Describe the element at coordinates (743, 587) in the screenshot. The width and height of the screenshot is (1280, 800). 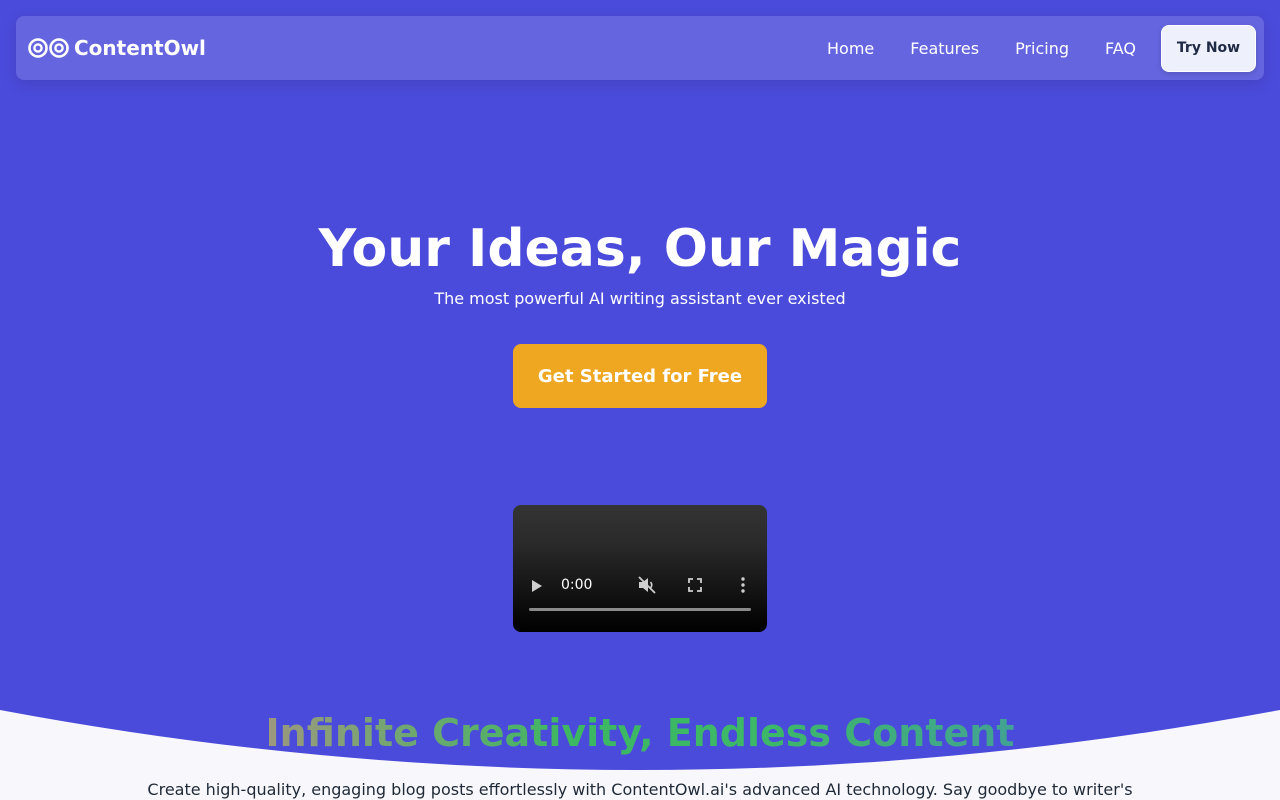
I see `more-options-icon` at that location.